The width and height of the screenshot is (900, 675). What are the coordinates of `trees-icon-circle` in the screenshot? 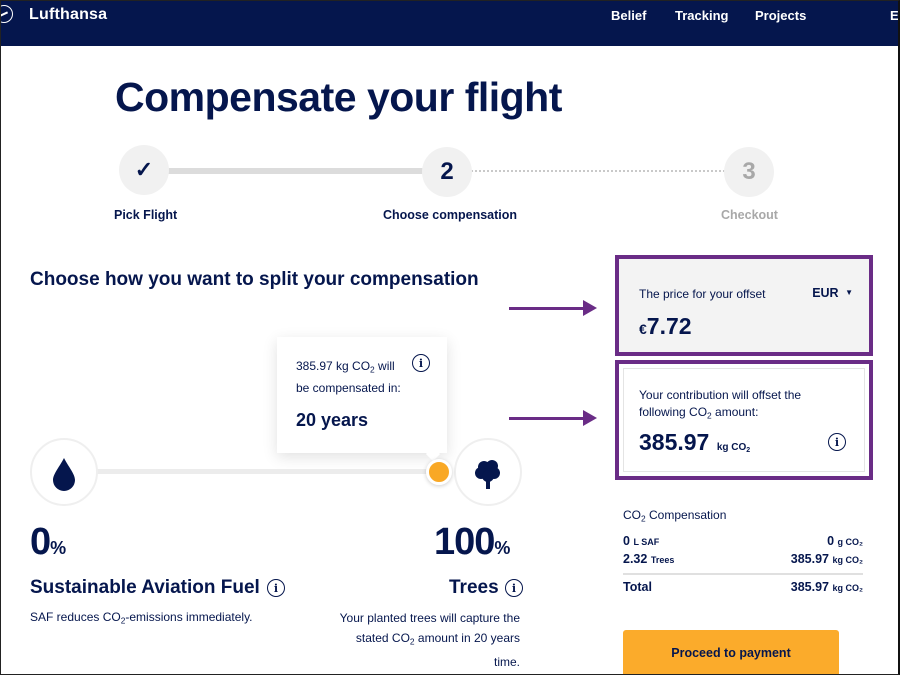 It's located at (488, 472).